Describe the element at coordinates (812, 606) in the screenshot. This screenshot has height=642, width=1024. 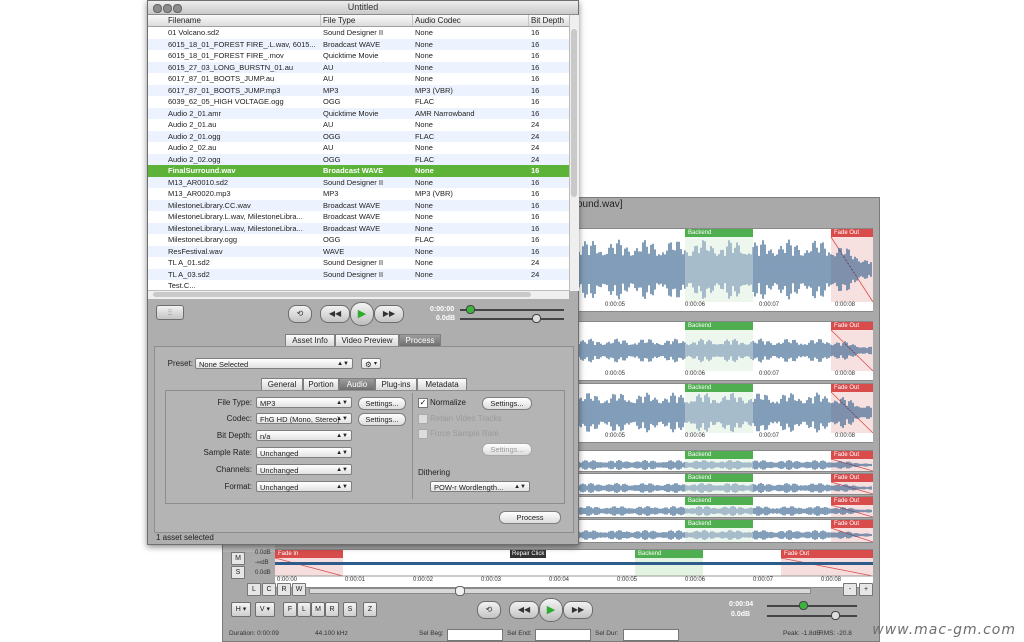
I see `editor-position-slider` at that location.